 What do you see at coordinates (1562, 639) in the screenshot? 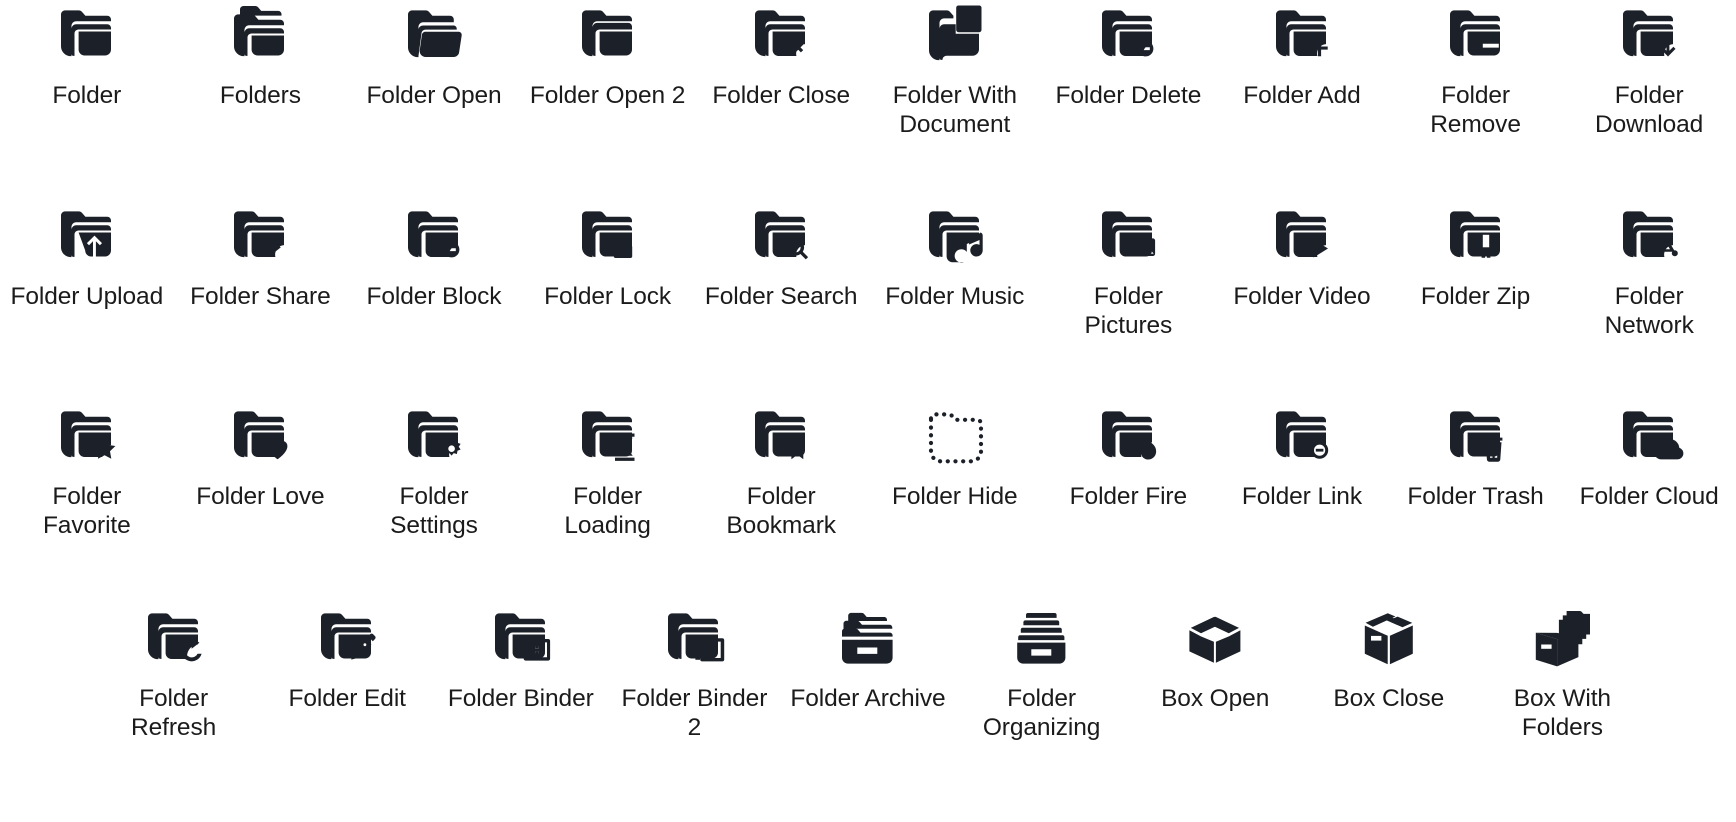
I see `box-with-folders-icon` at bounding box center [1562, 639].